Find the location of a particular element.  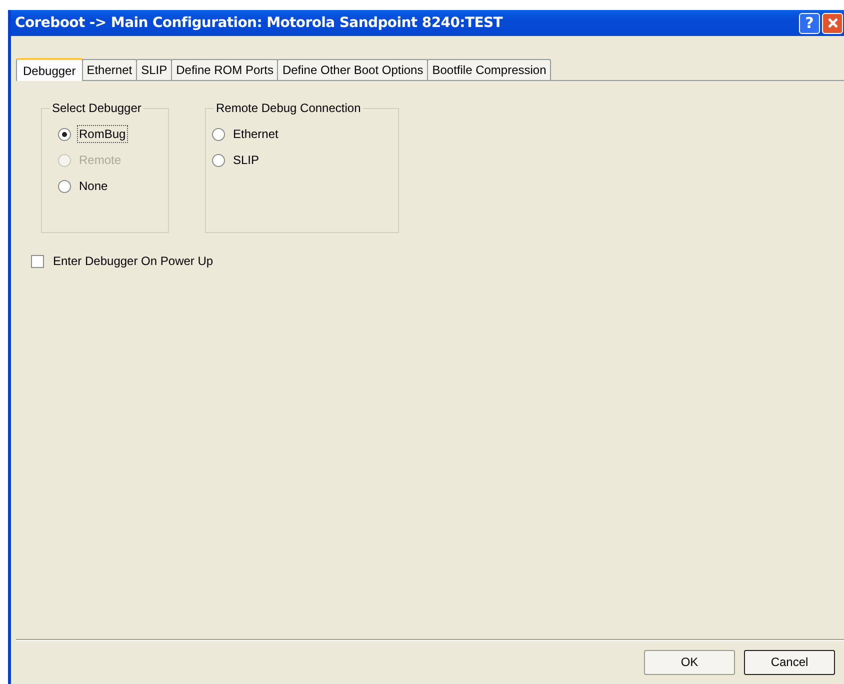

tab: Bootfile Compression is located at coordinates (489, 69).